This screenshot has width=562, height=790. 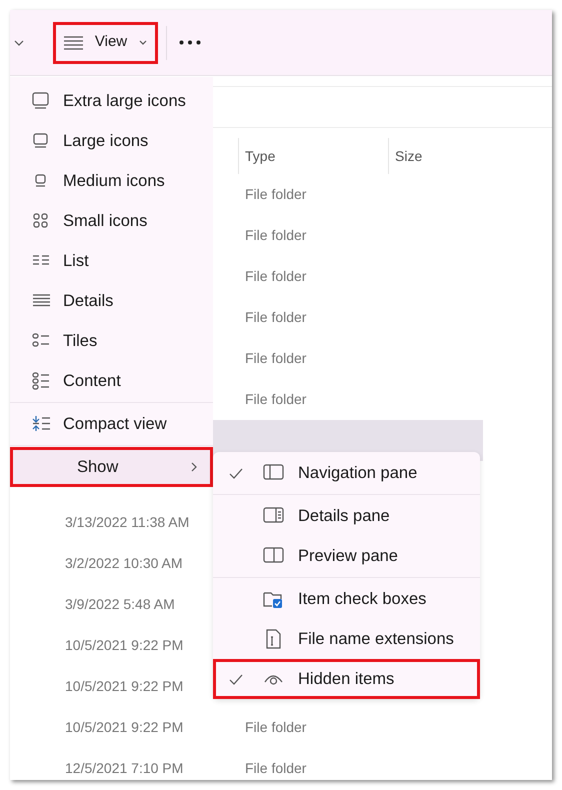 What do you see at coordinates (313, 156) in the screenshot?
I see `column-header: Type` at bounding box center [313, 156].